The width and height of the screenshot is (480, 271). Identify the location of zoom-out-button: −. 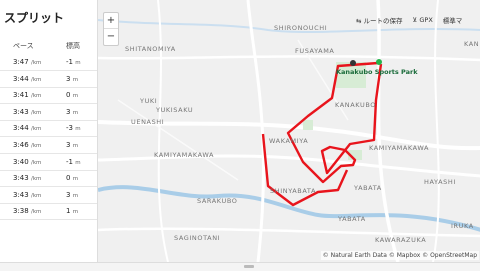
(111, 37).